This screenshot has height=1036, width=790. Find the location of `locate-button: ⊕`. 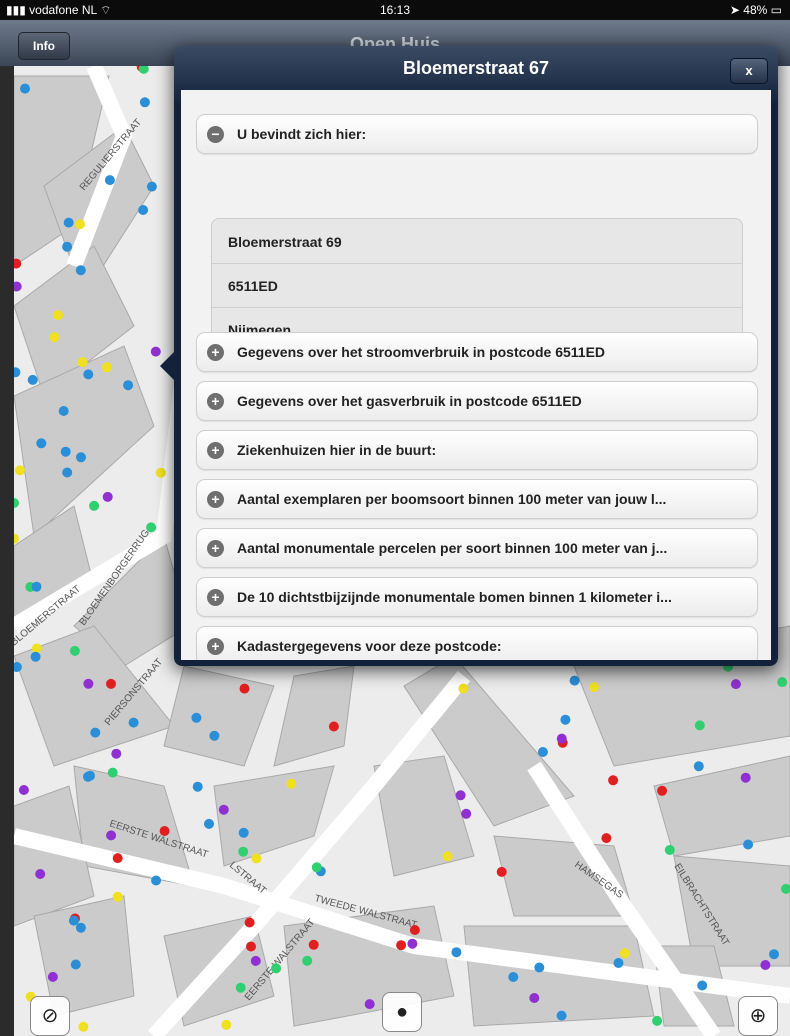

locate-button: ⊕ is located at coordinates (758, 1016).